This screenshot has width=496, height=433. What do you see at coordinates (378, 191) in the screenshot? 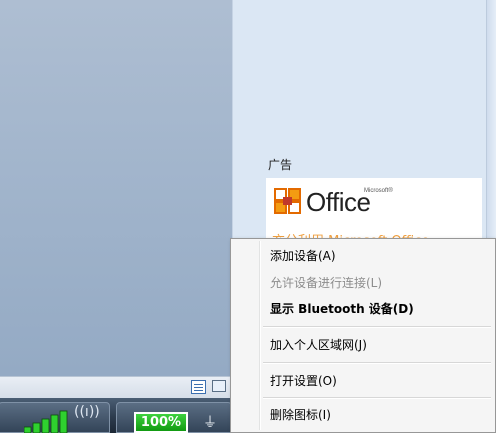
I see `microsoft-tag: Microsoft®` at bounding box center [378, 191].